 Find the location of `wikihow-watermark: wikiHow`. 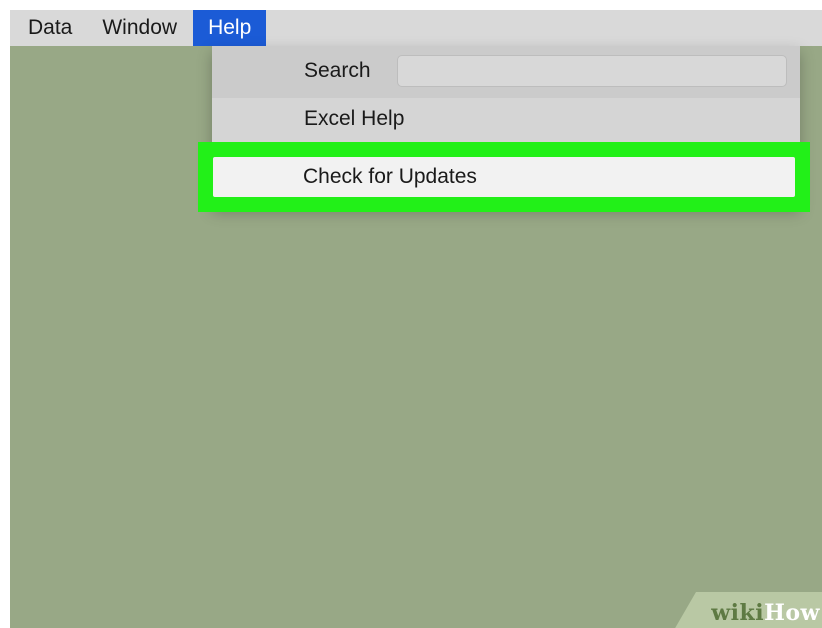

wikihow-watermark: wikiHow is located at coordinates (748, 610).